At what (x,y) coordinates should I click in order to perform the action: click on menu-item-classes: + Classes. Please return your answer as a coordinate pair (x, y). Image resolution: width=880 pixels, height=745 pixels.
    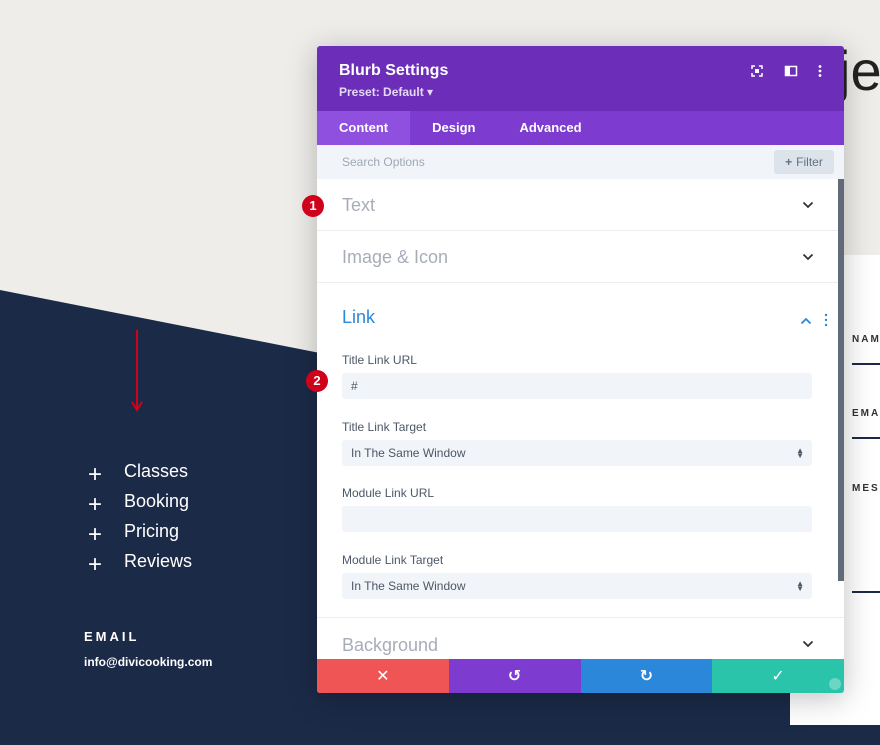
    Looking at the image, I should click on (140, 472).